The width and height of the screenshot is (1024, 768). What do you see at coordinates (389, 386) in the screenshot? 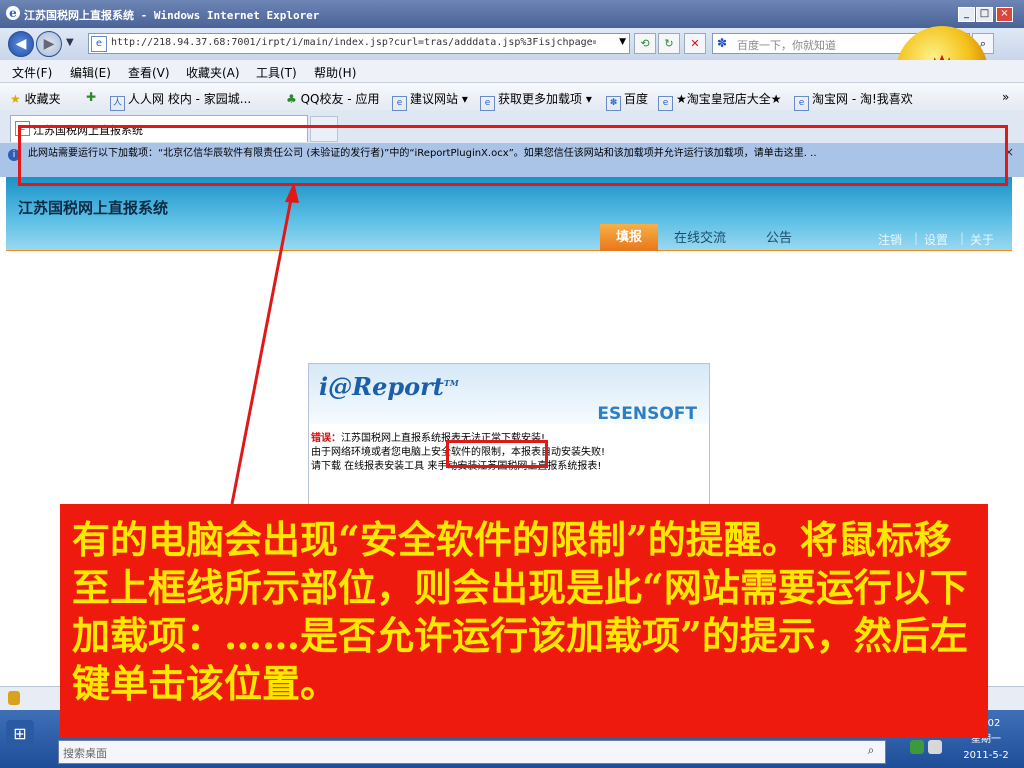
I see `ireport-logo: i@ReportTM` at bounding box center [389, 386].